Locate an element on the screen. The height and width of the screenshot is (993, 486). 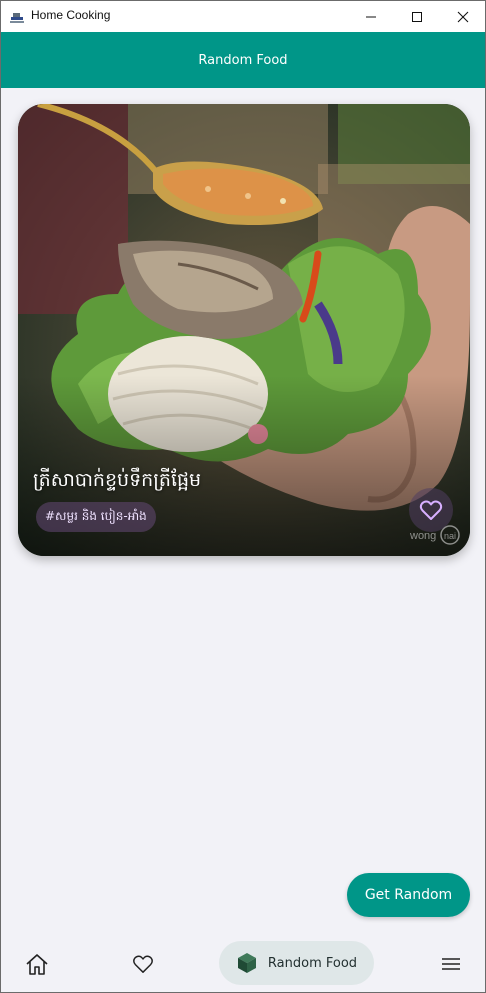
maximize-icon is located at coordinates (417, 16).